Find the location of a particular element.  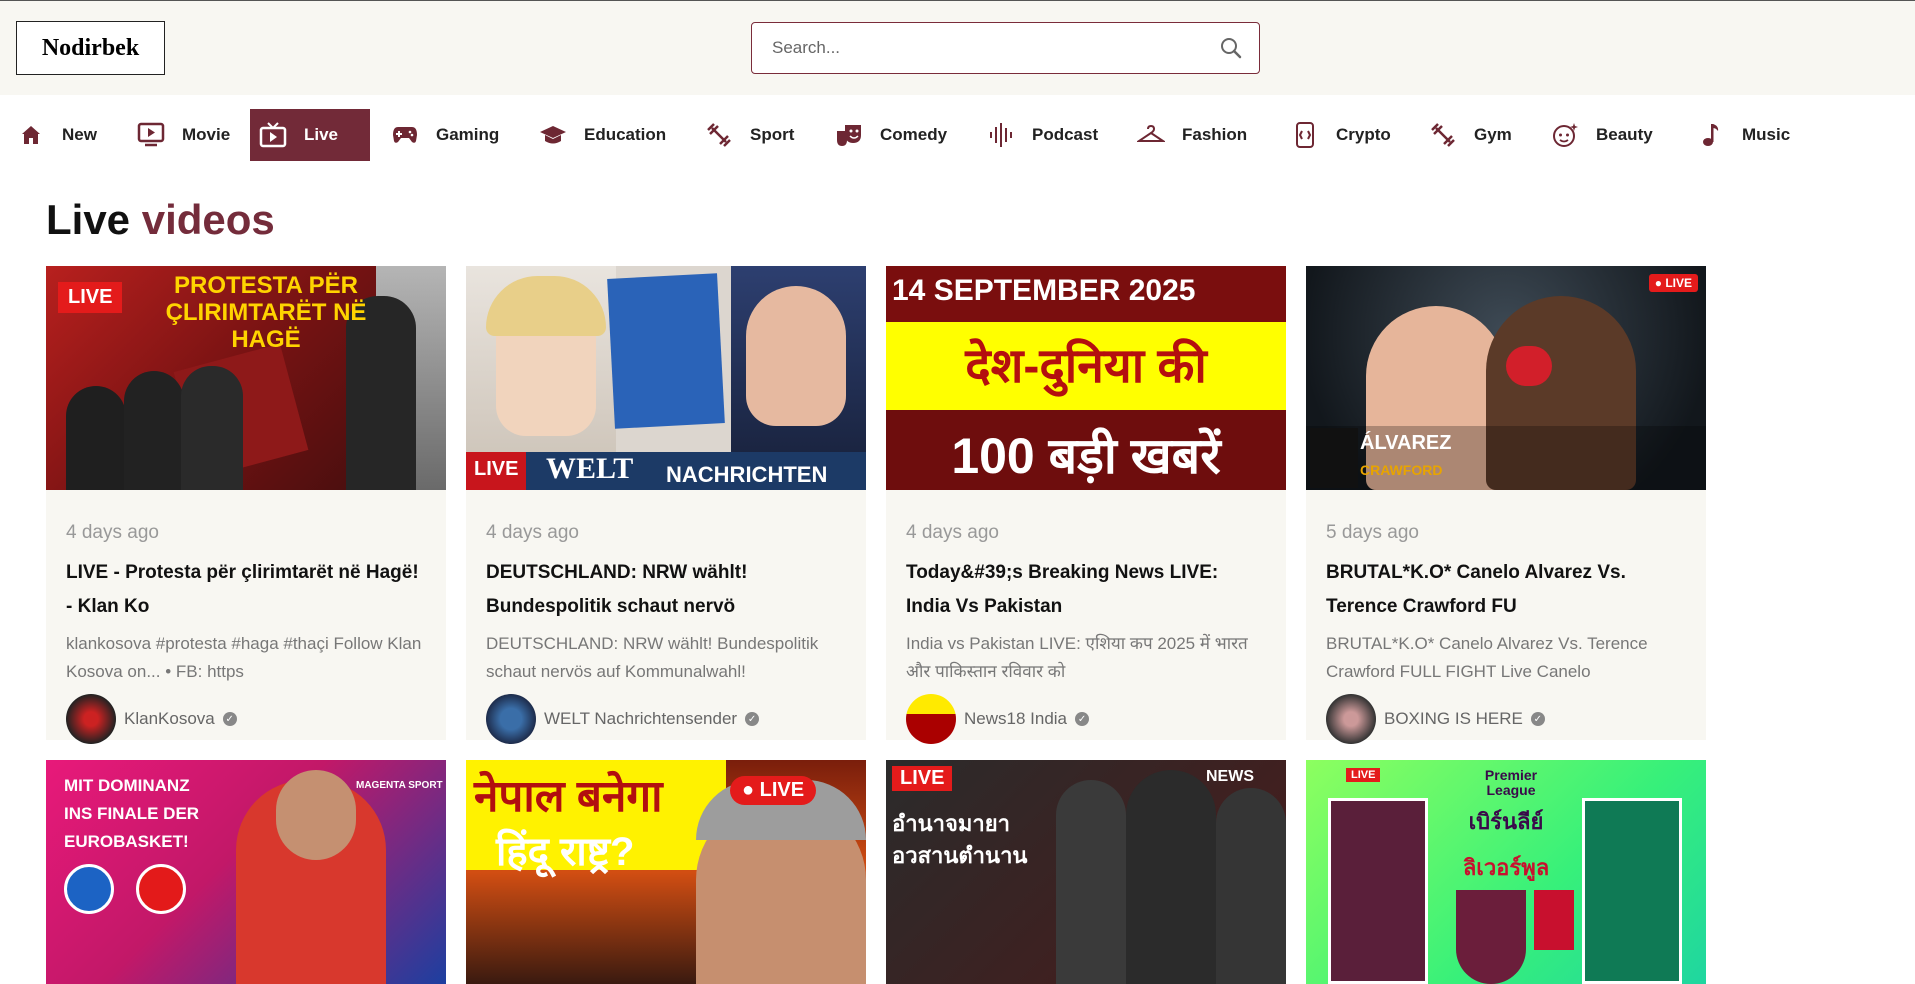

nav-item-podcast: Podcast is located at coordinates (1042, 135).